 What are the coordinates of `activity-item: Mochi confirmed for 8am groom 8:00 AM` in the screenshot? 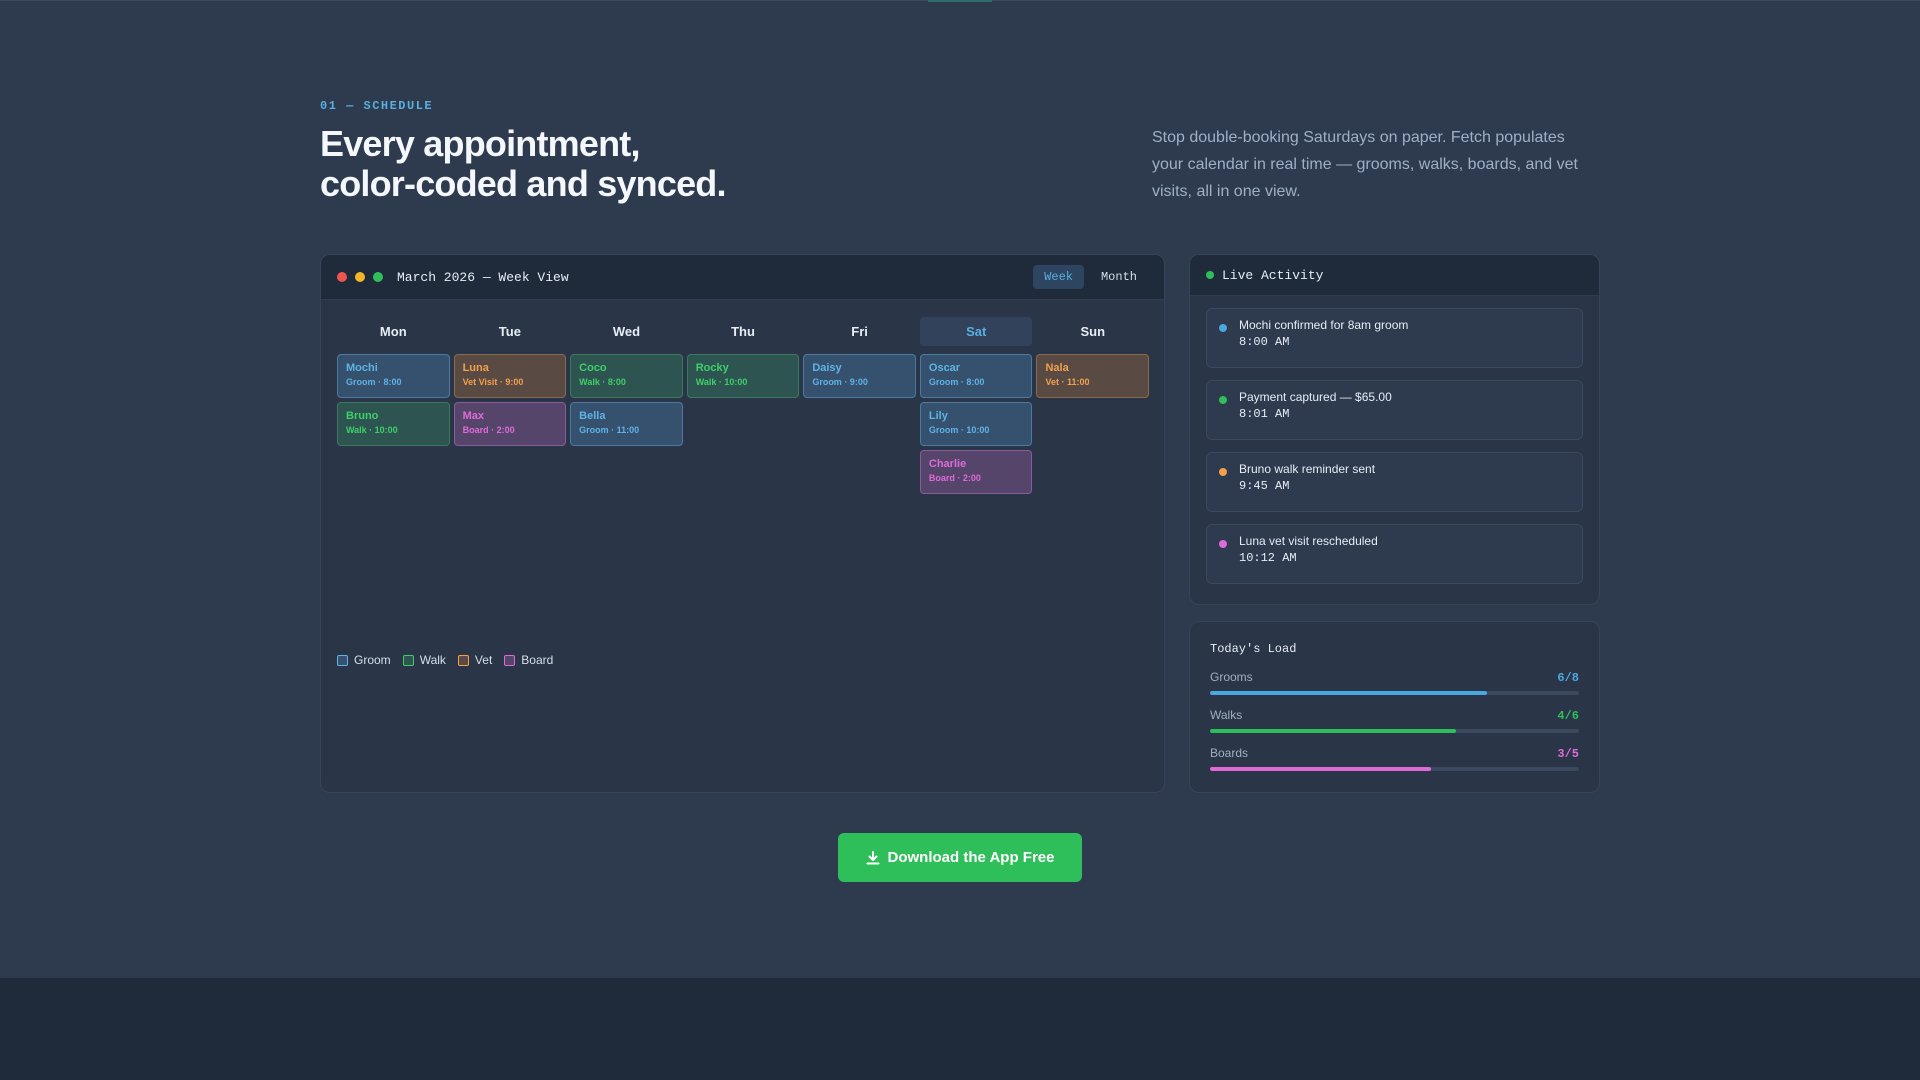 It's located at (1394, 338).